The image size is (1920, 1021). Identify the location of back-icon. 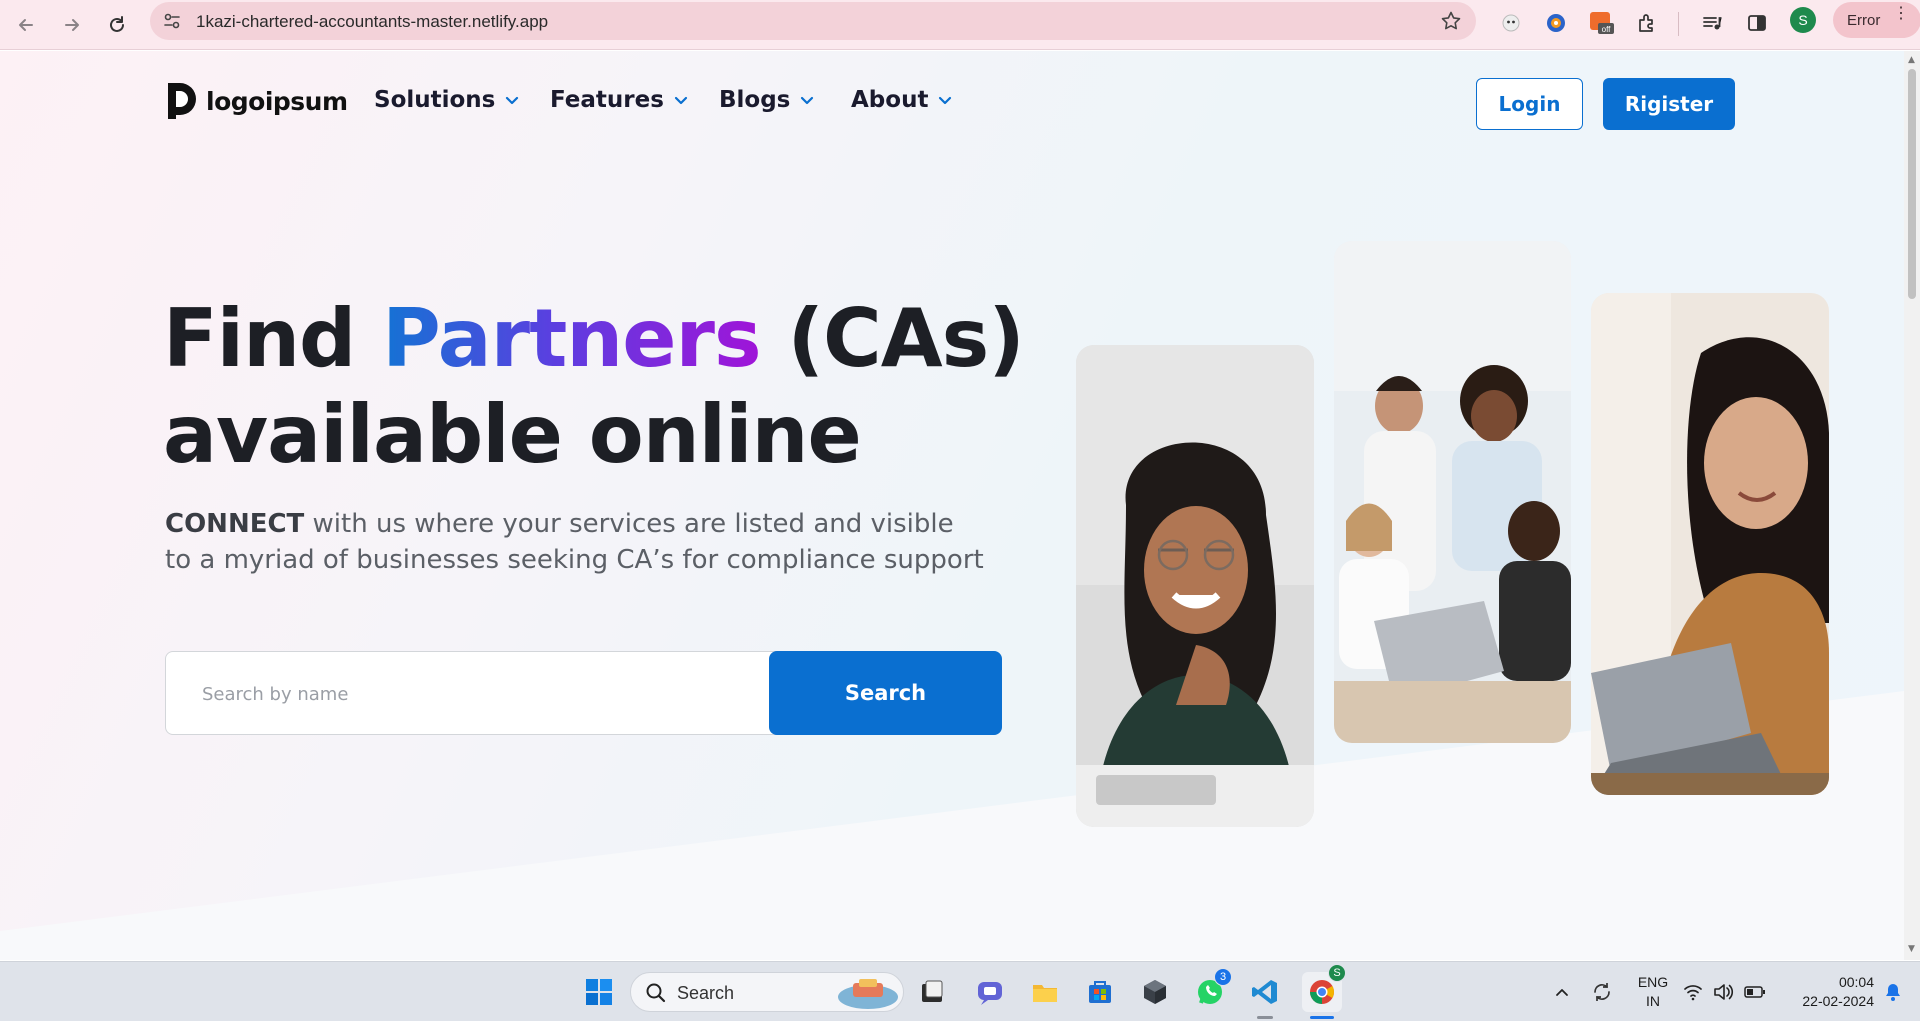
(26, 25).